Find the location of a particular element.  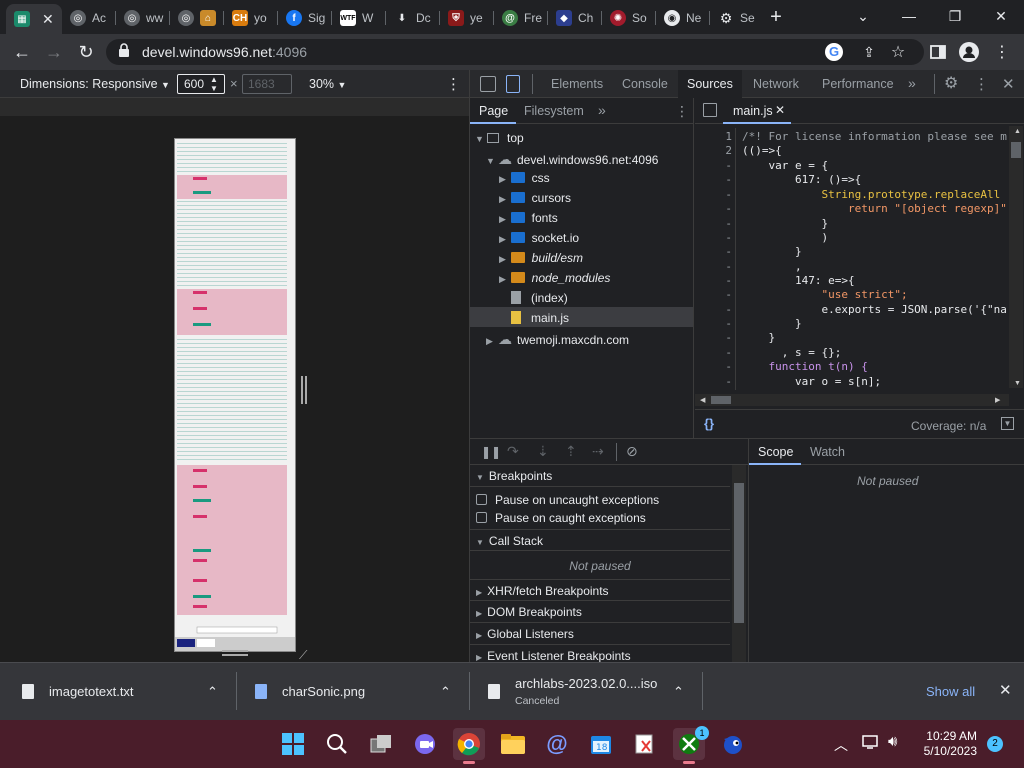

line-number: 2 is located at coordinates (722, 150).